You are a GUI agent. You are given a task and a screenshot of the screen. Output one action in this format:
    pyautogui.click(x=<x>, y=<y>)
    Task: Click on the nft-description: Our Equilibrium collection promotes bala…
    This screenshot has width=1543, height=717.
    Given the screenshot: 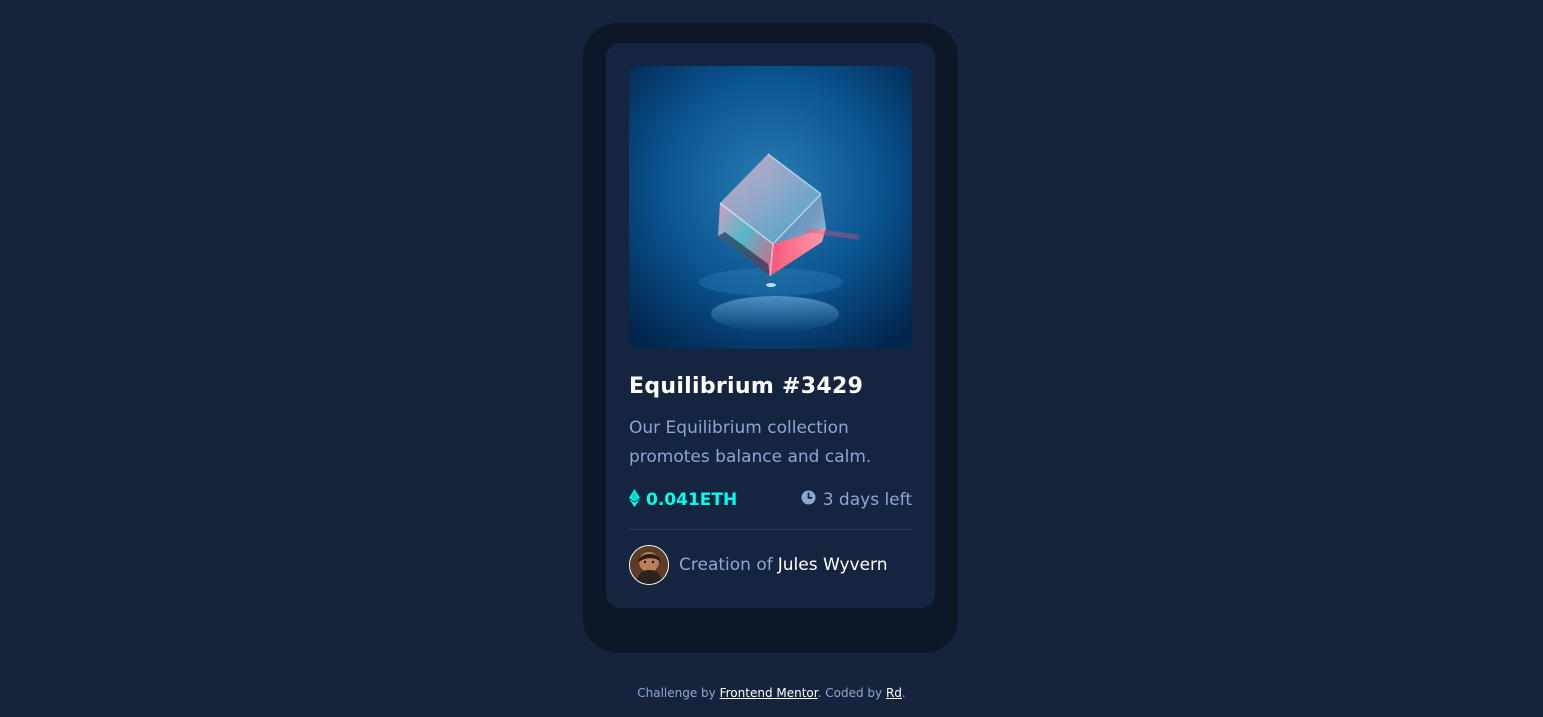 What is the action you would take?
    pyautogui.click(x=750, y=442)
    